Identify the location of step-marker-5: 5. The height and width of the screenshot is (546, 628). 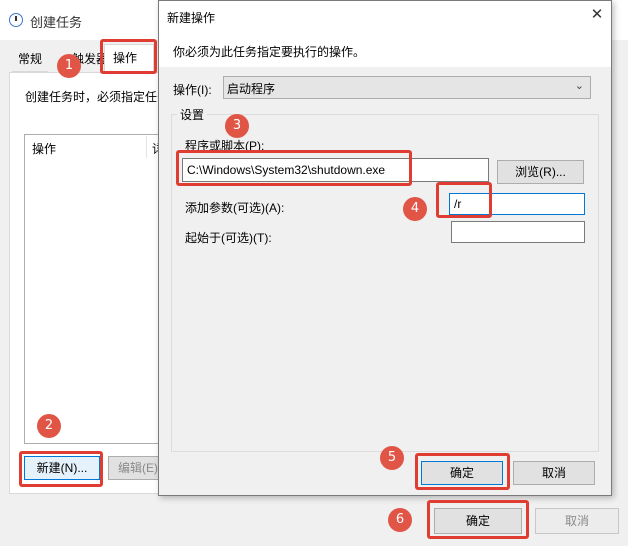
(392, 458).